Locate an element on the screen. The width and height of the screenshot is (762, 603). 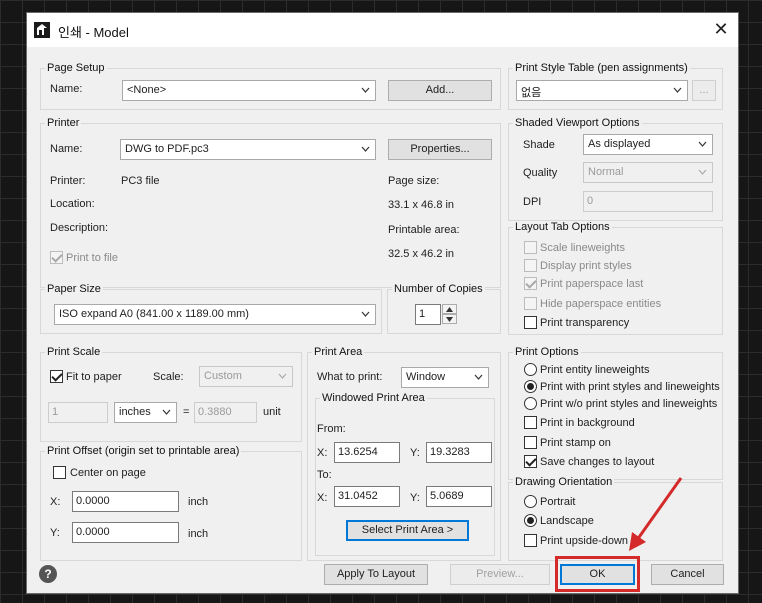
print-stamp-on-checkbox is located at coordinates (530, 442).